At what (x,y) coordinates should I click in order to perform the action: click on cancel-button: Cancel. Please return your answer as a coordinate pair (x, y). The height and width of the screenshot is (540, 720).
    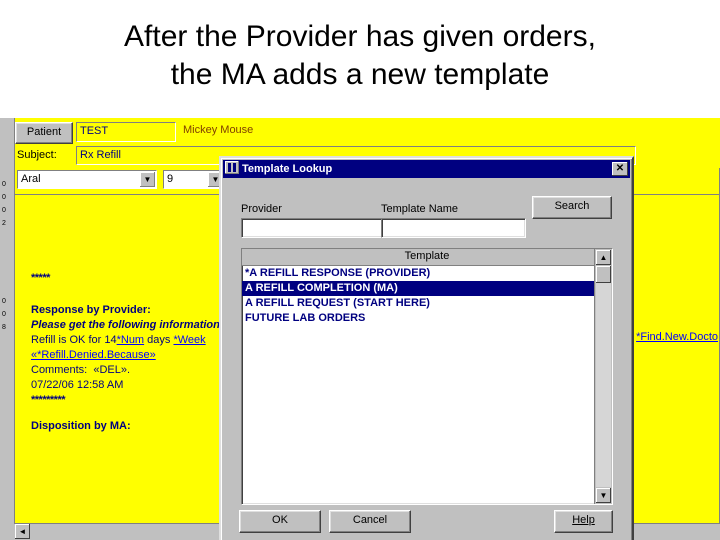
    Looking at the image, I should click on (370, 521).